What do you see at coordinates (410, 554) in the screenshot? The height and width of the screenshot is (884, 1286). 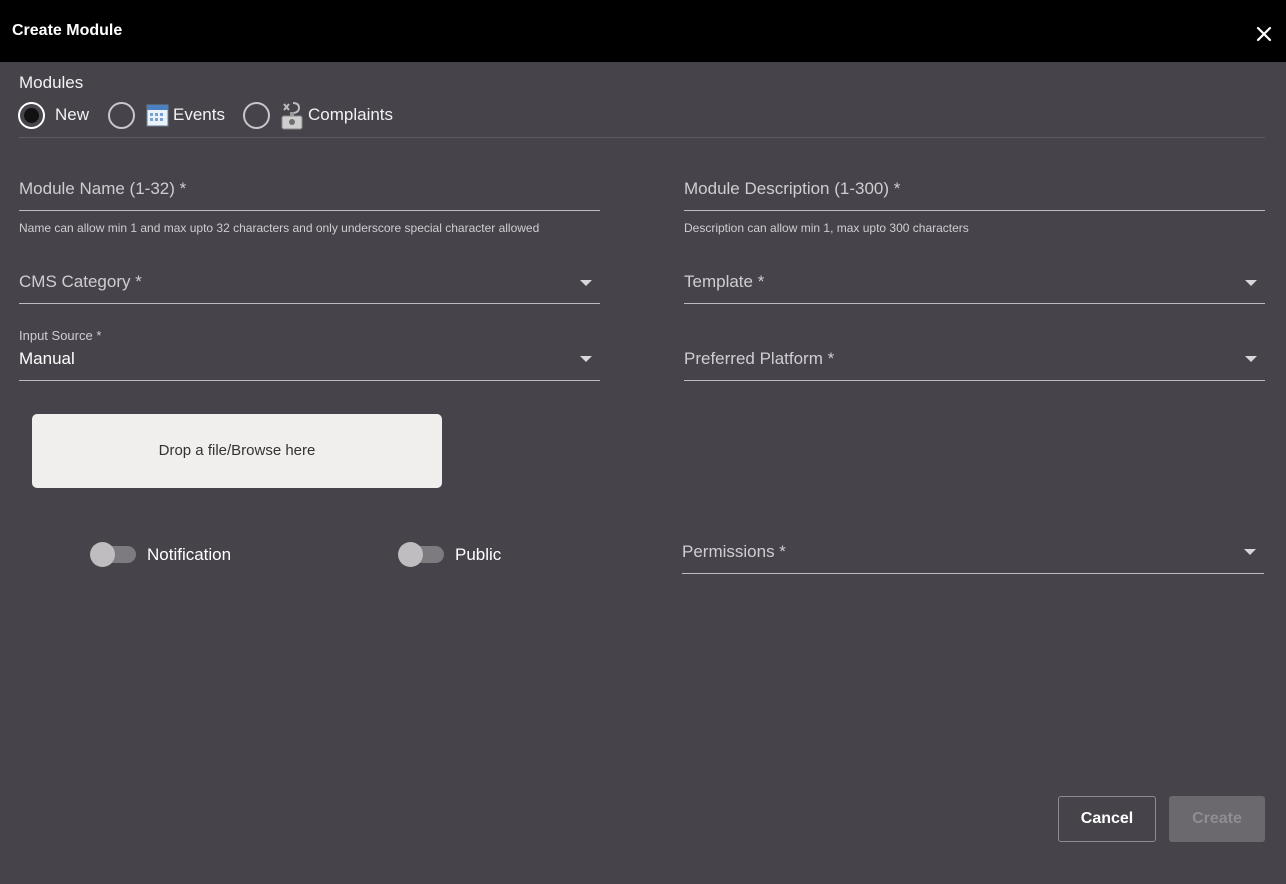 I see `public-toggle-knob` at bounding box center [410, 554].